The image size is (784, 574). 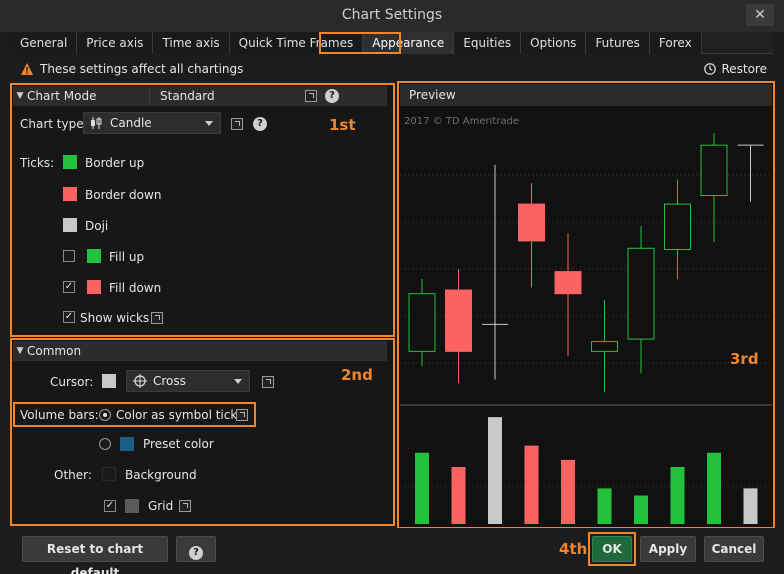 What do you see at coordinates (744, 69) in the screenshot?
I see `restore-label: Restore` at bounding box center [744, 69].